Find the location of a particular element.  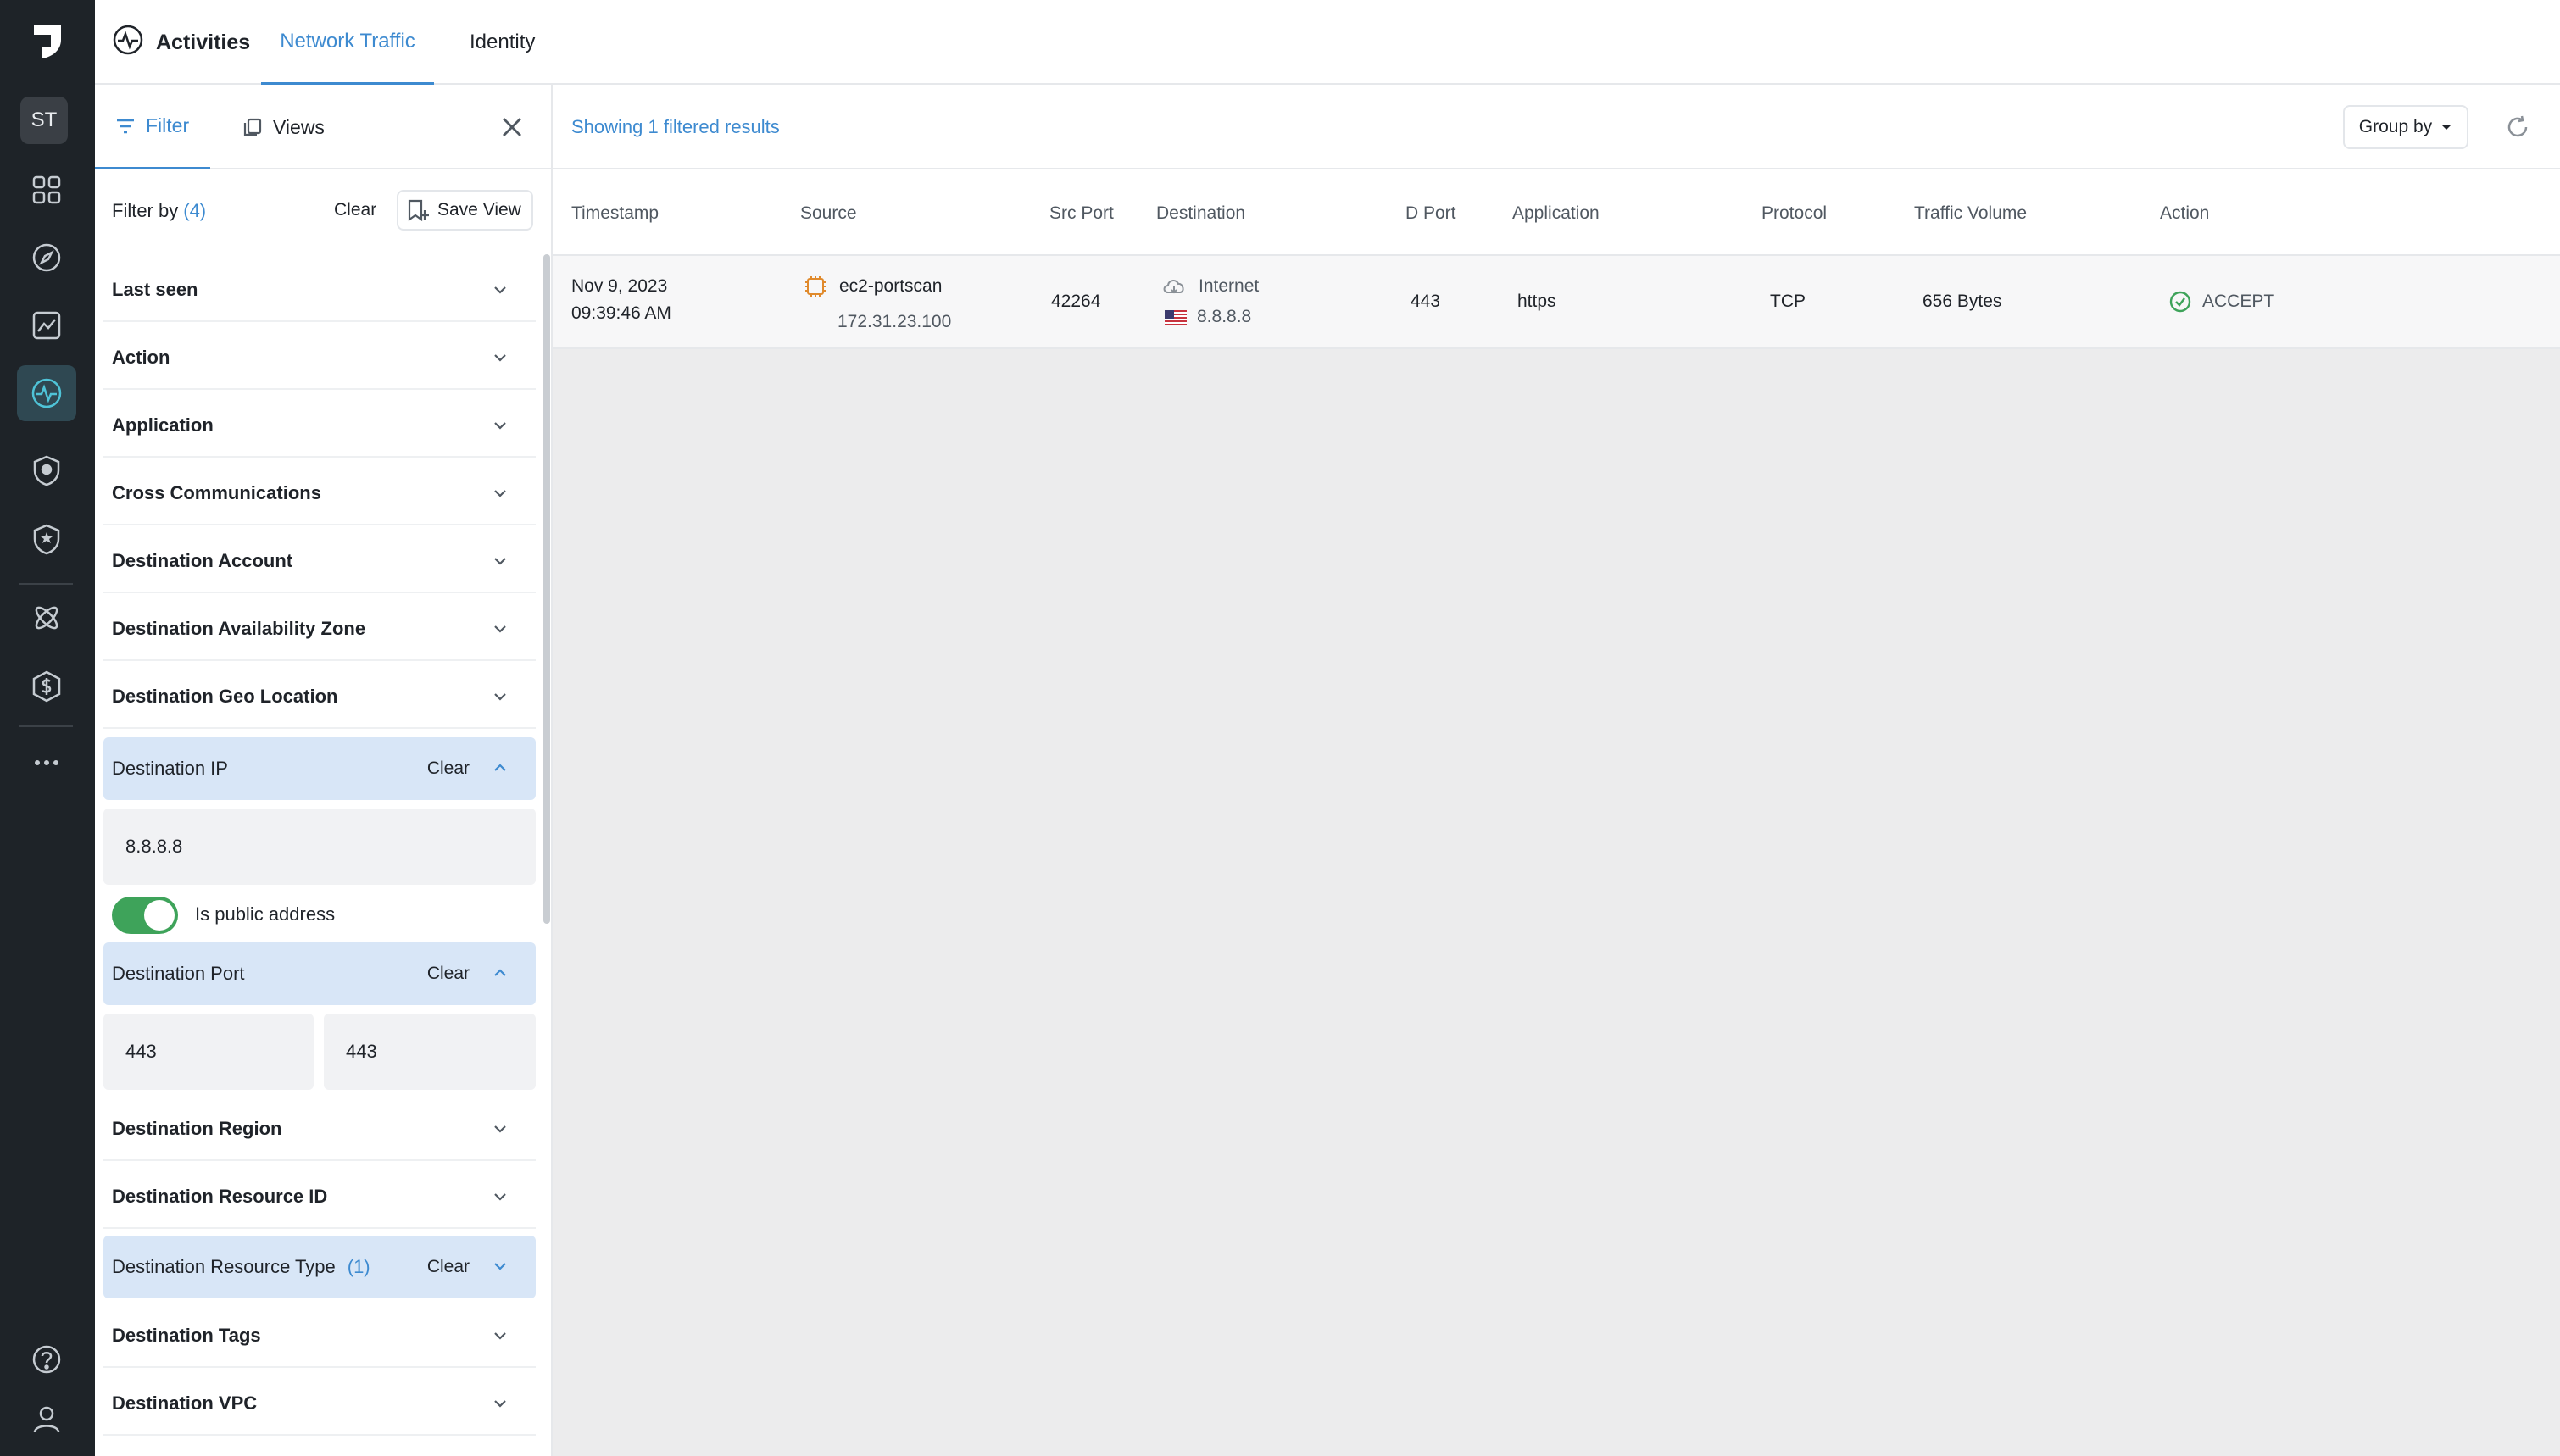

filter-row-destination-account: Destination Account is located at coordinates (319, 562).